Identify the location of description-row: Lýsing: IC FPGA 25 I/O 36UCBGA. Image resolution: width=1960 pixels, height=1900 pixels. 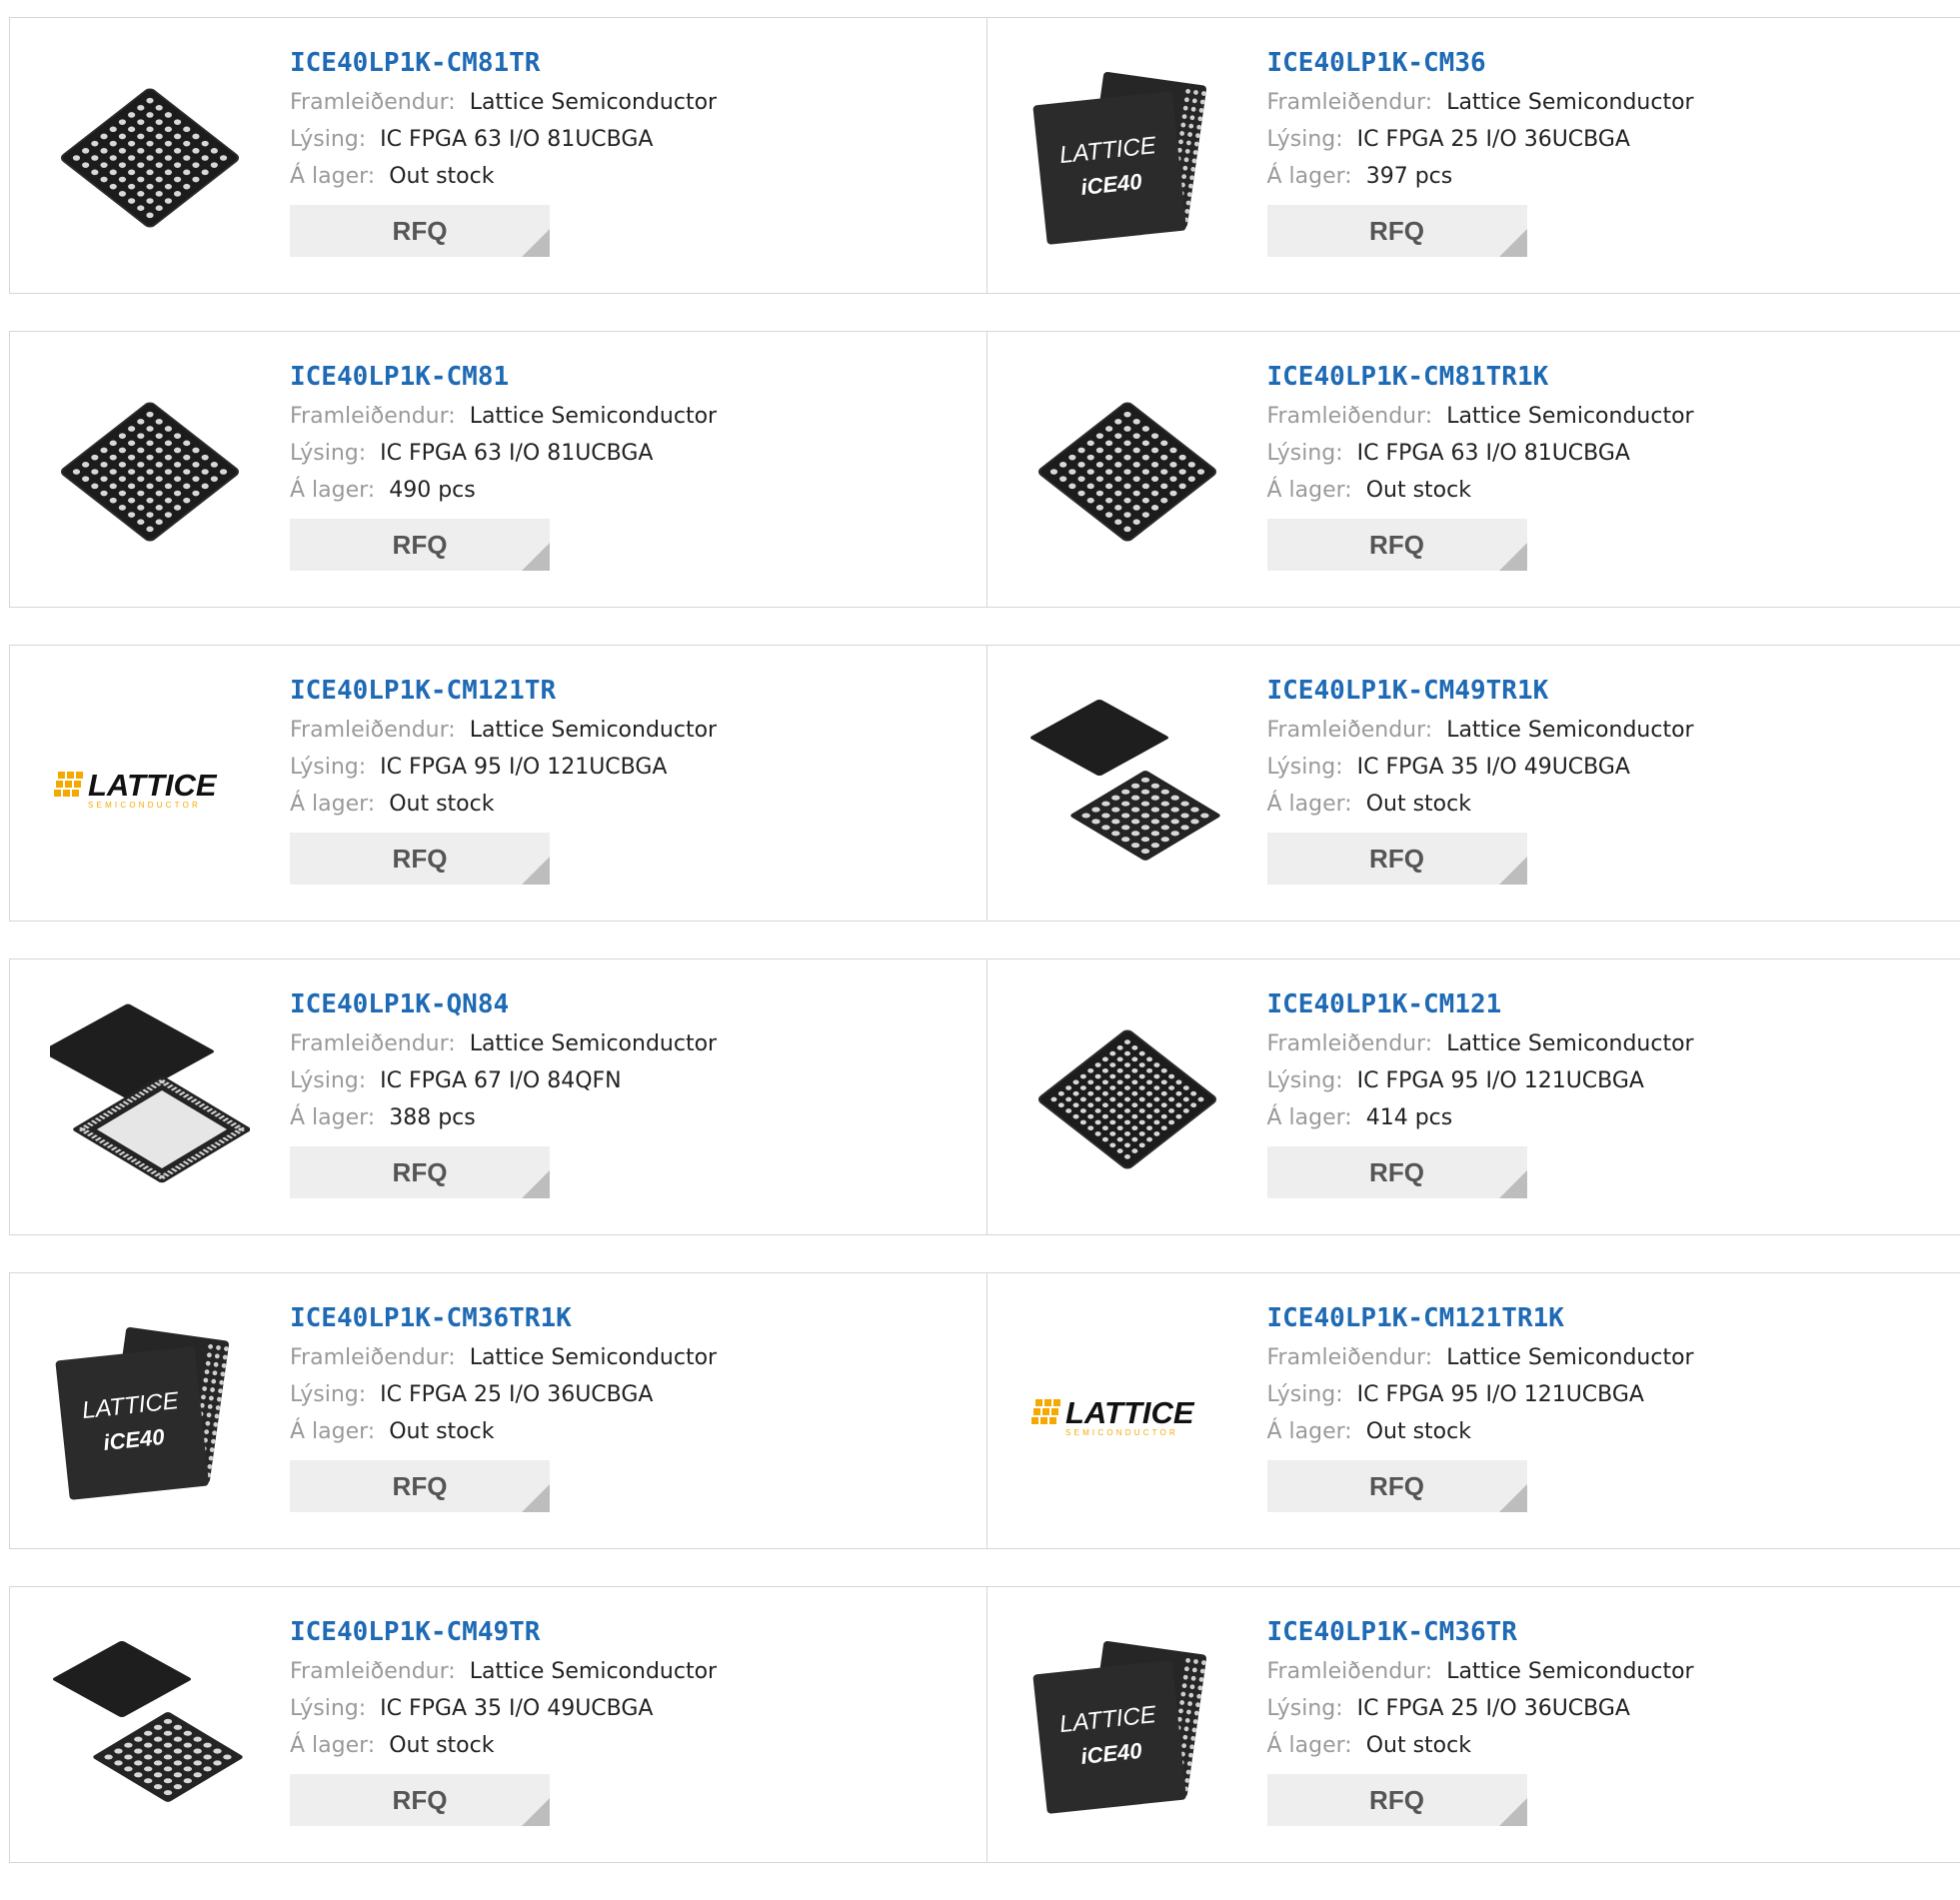
(1481, 1708).